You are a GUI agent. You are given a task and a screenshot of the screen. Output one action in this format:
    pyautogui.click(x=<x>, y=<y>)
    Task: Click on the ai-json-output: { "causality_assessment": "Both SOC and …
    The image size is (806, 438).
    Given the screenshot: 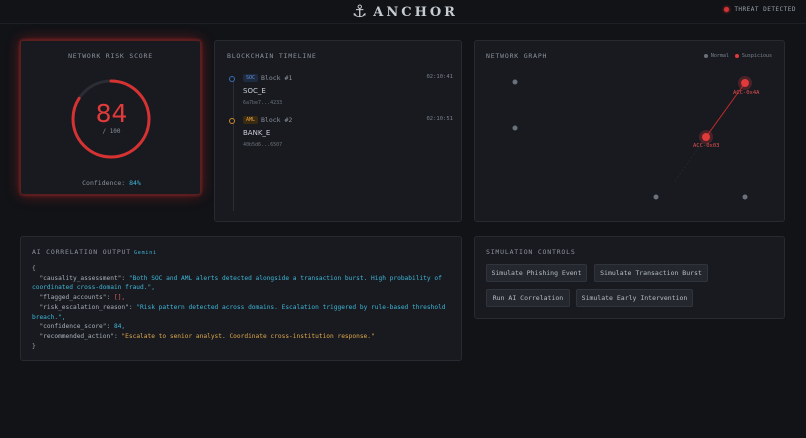 What is the action you would take?
    pyautogui.click(x=241, y=307)
    